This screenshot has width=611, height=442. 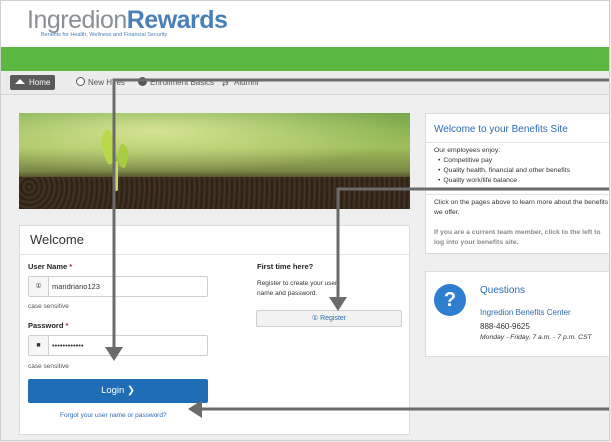 I want to click on first-time-title: First time here?, so click(x=285, y=266).